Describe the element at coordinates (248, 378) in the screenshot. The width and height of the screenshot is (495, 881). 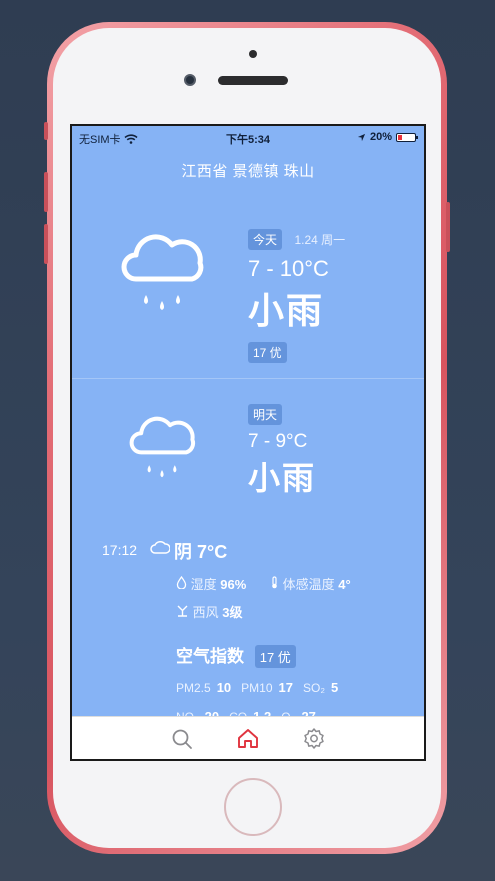
I see `section-divider` at that location.